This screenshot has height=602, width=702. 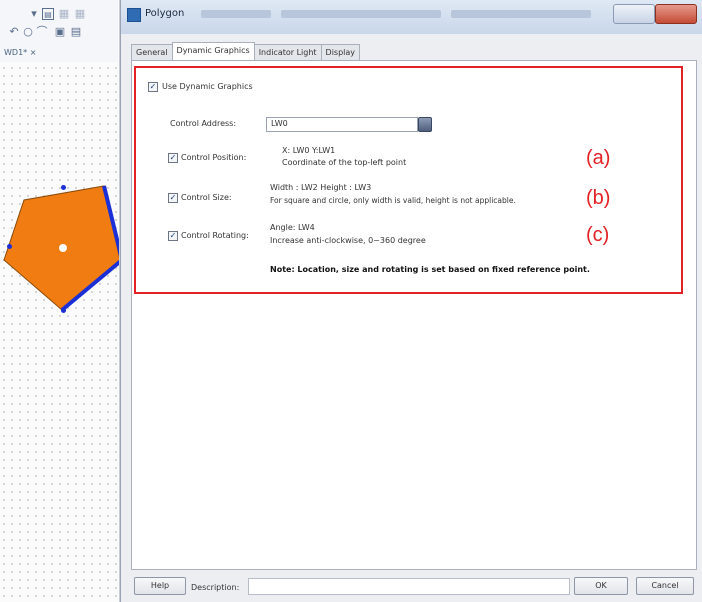 I want to click on app-icon, so click(x=134, y=15).